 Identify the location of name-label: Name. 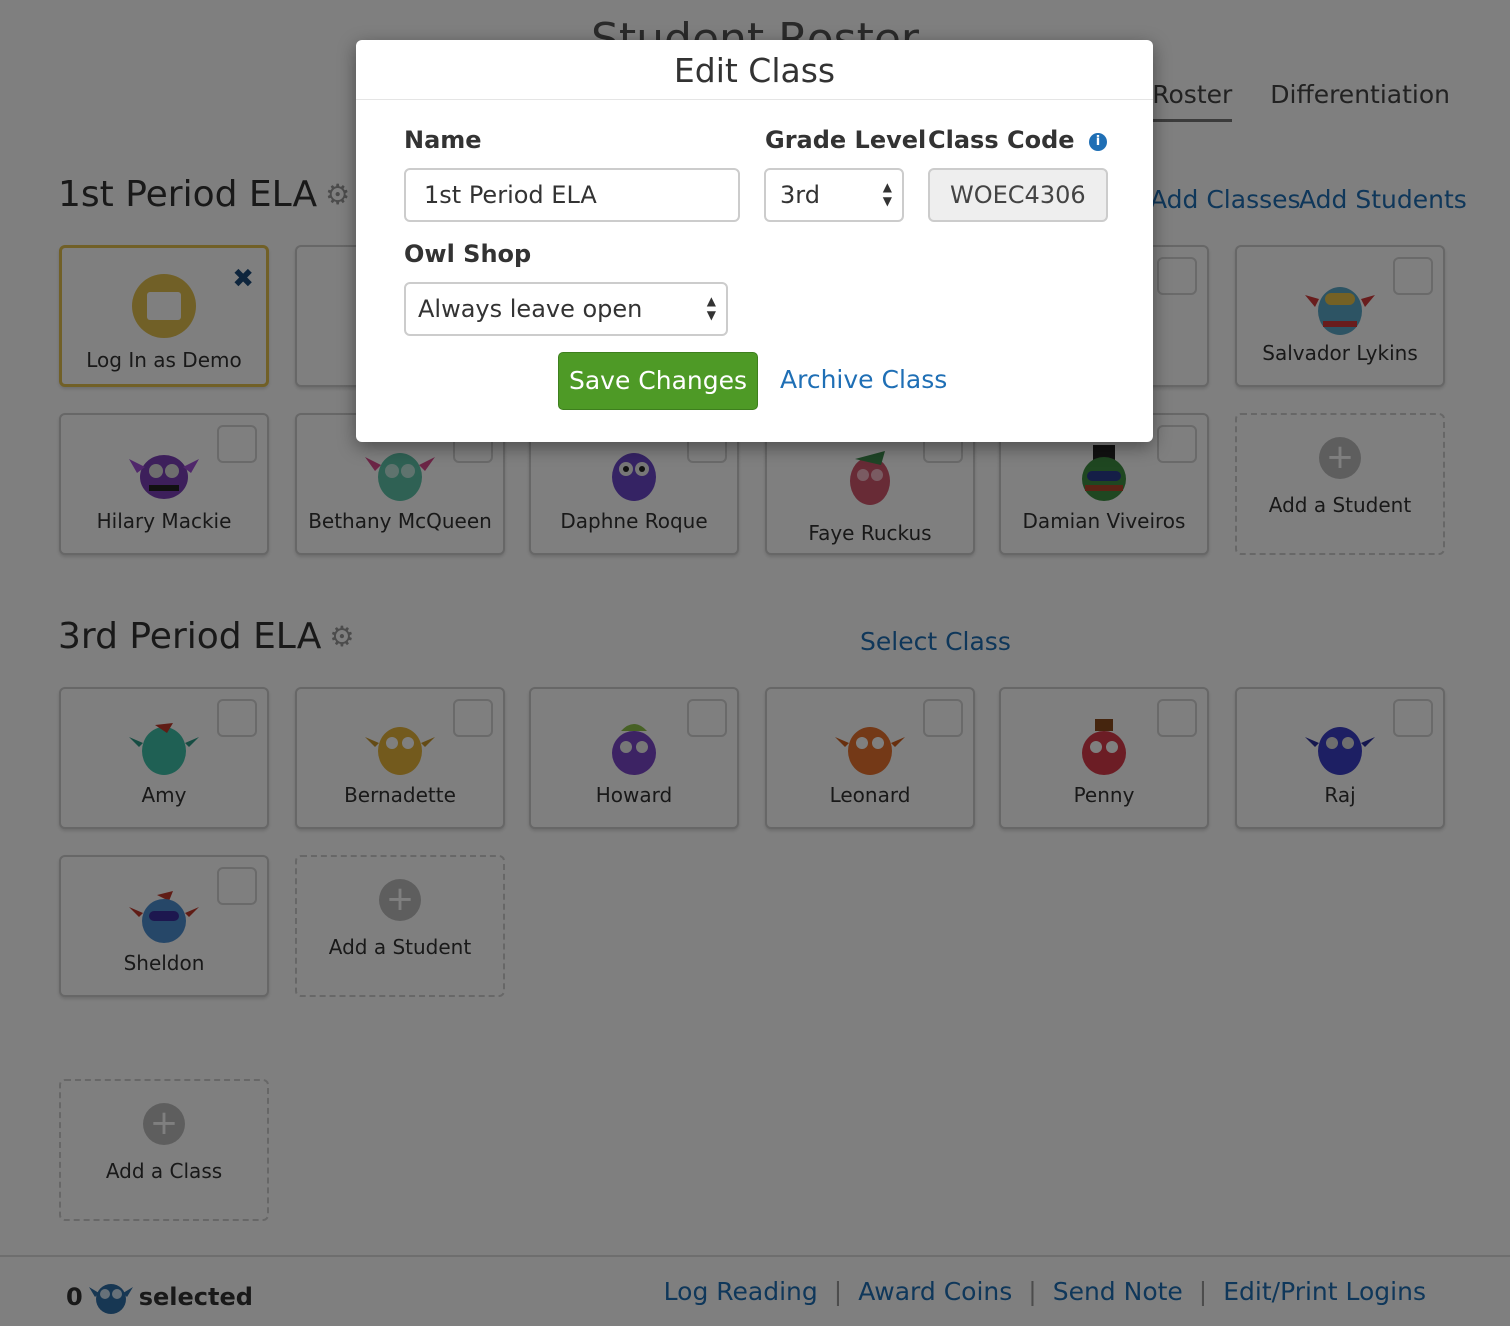
(443, 140).